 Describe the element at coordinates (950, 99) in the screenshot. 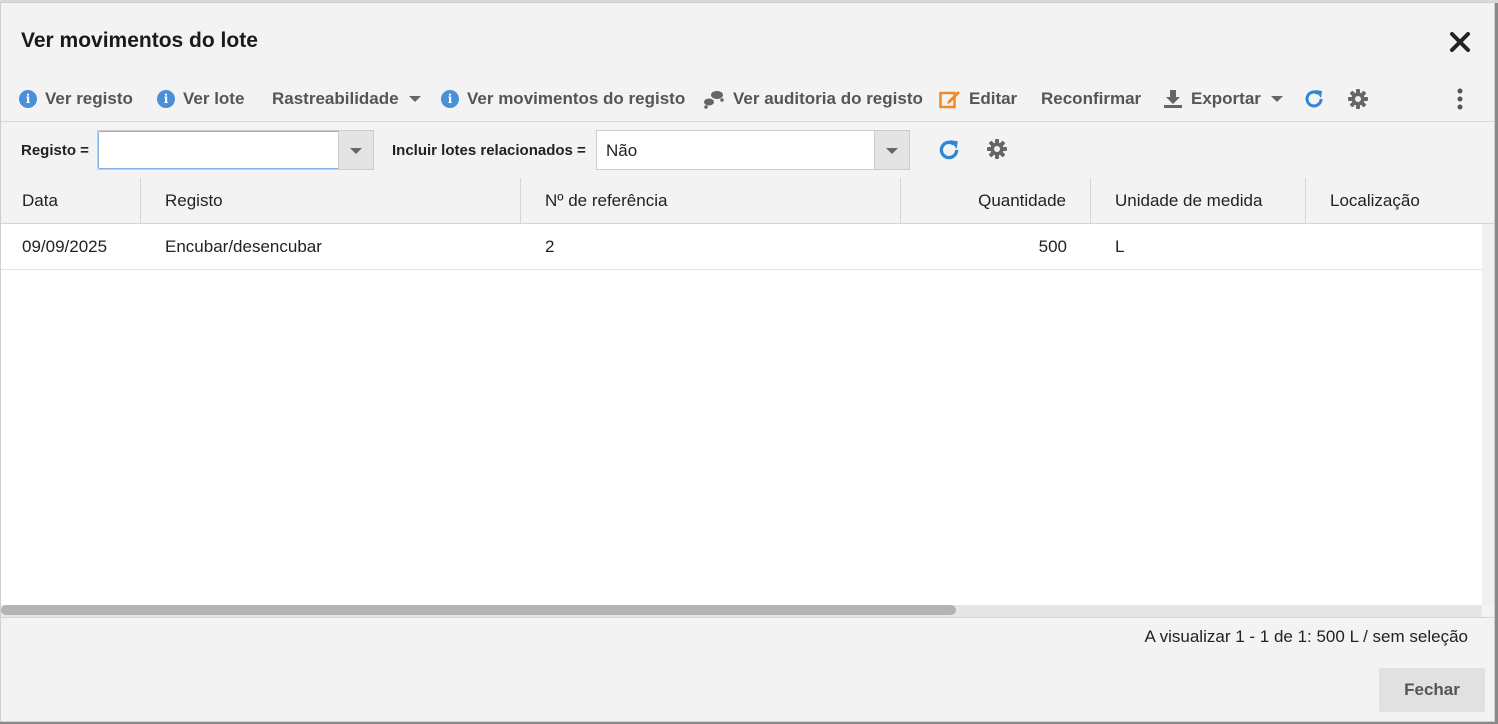

I see `edit-icon` at that location.